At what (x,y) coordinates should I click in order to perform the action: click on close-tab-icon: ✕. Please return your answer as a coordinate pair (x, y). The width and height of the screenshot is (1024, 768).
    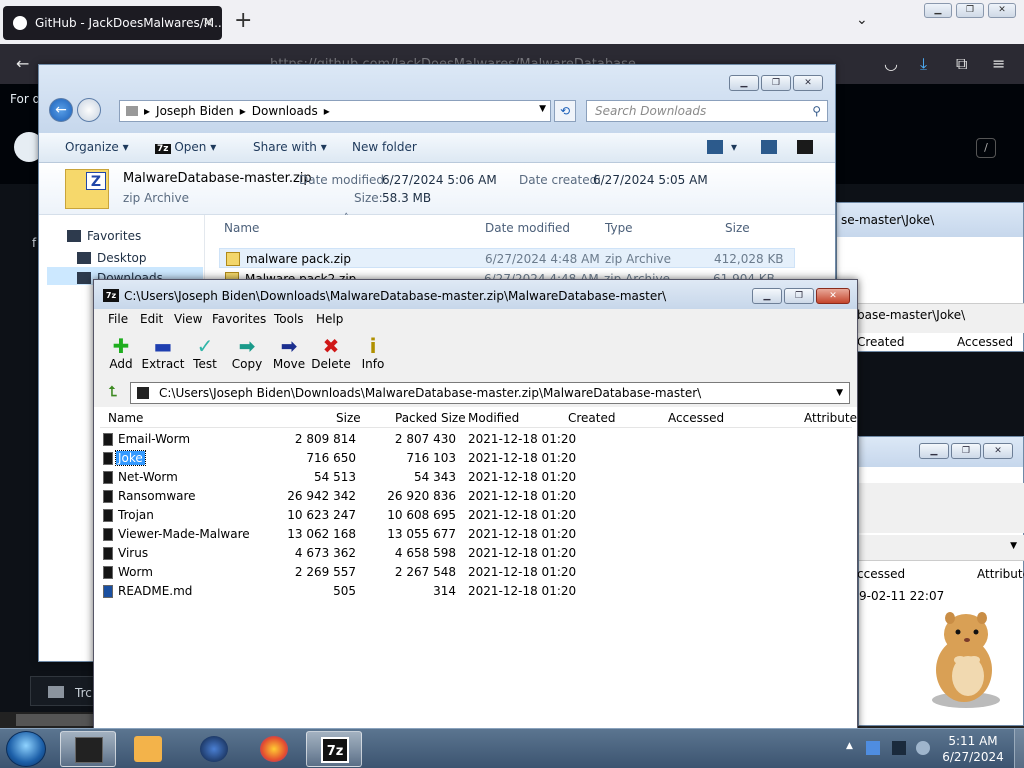
    Looking at the image, I should click on (208, 23).